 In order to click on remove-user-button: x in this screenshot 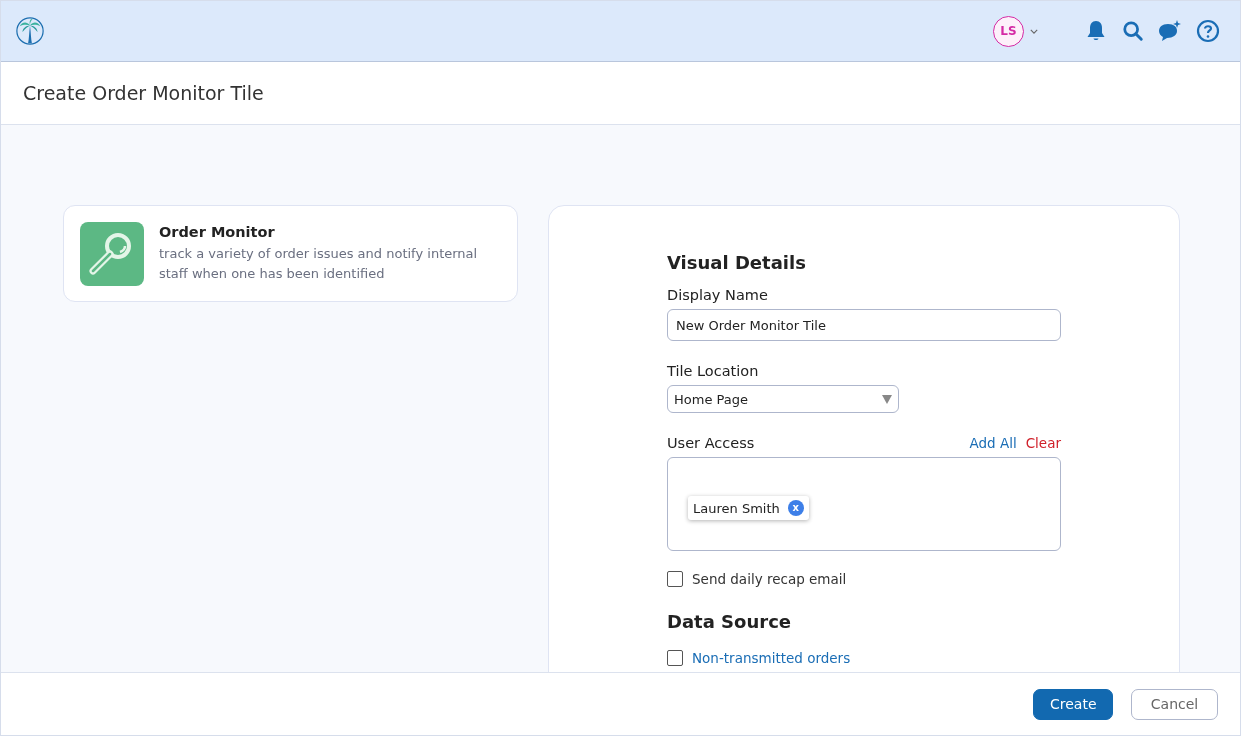, I will do `click(795, 508)`.